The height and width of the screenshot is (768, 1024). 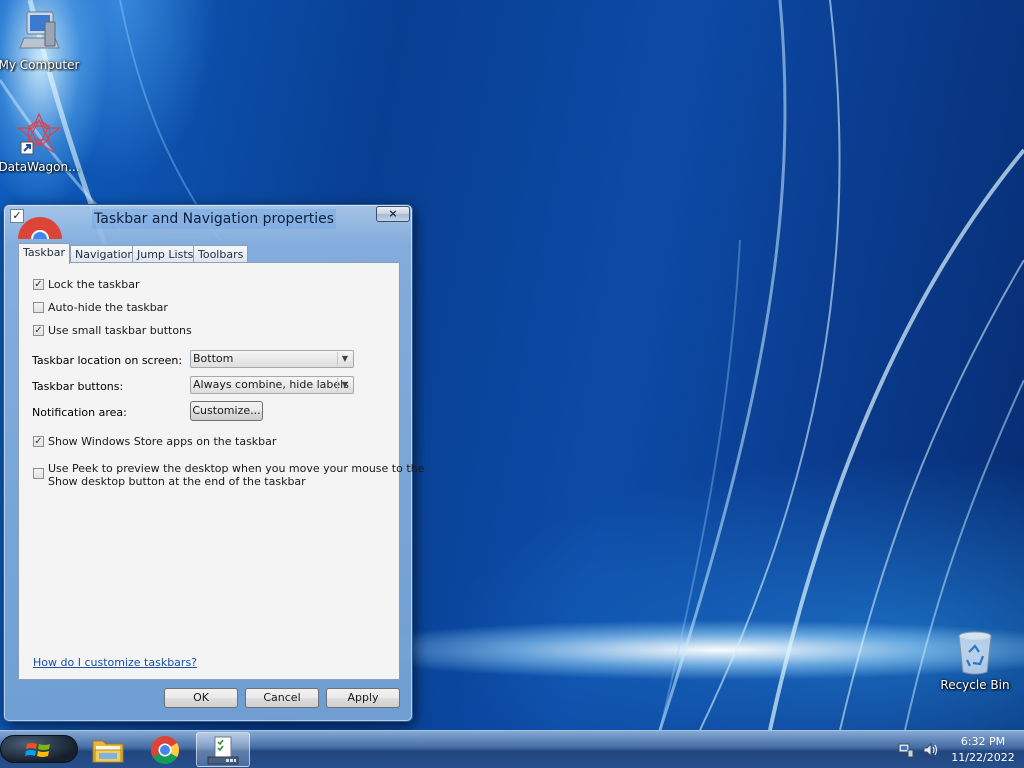 What do you see at coordinates (39, 133) in the screenshot?
I see `datawagon-shortcut-icon` at bounding box center [39, 133].